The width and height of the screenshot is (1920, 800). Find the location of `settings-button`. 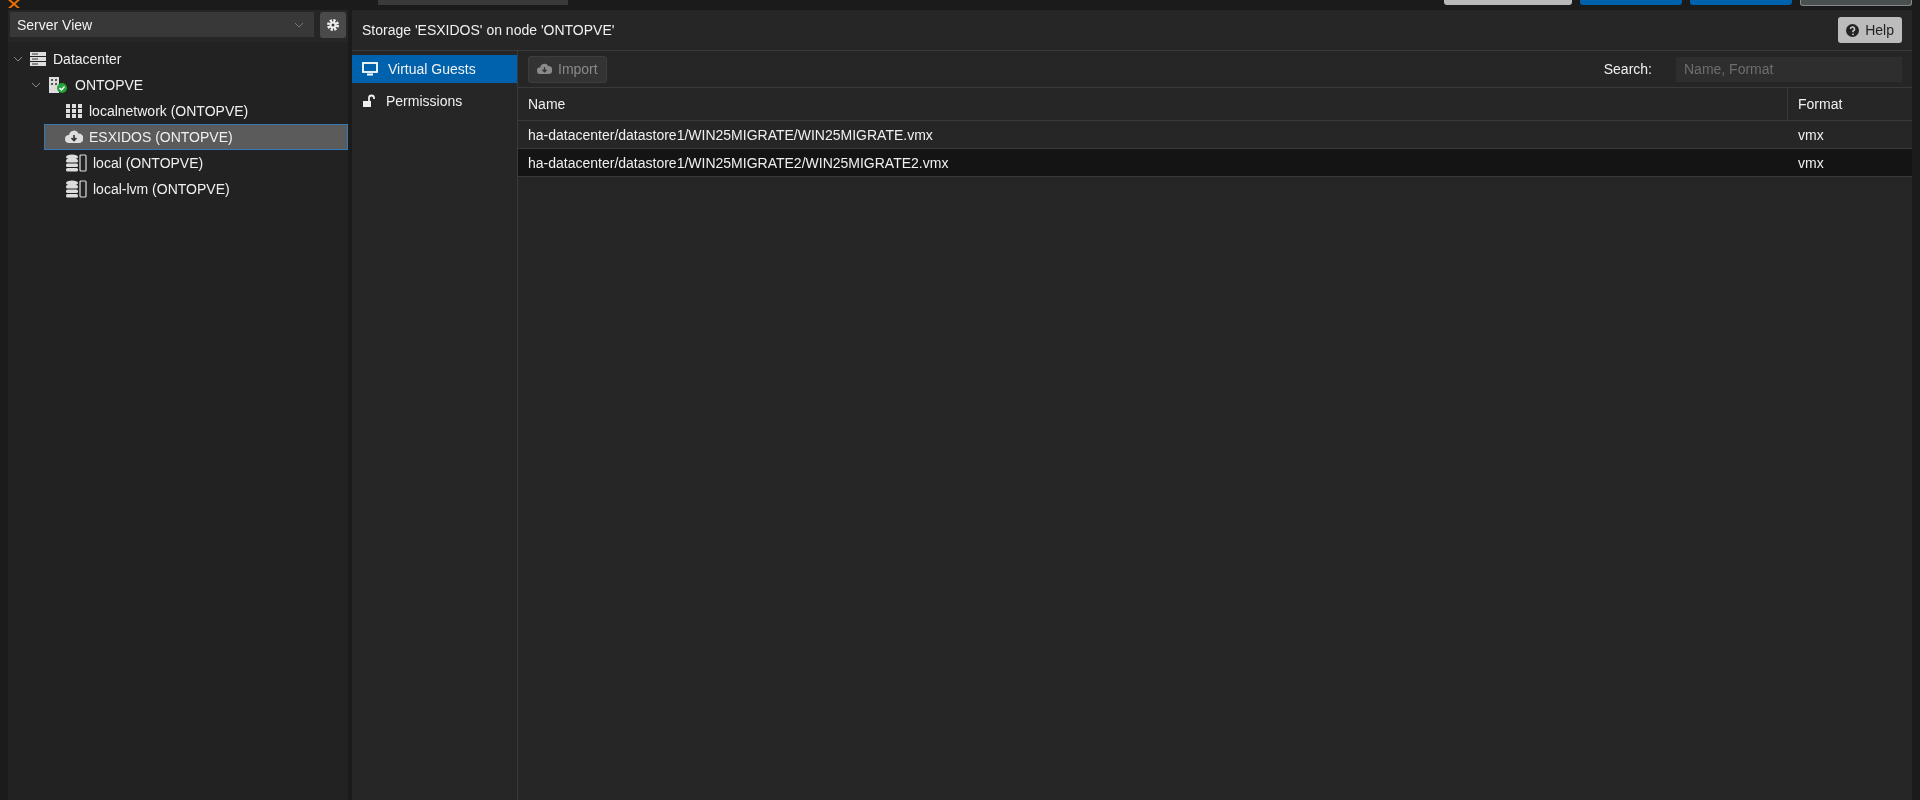

settings-button is located at coordinates (333, 25).